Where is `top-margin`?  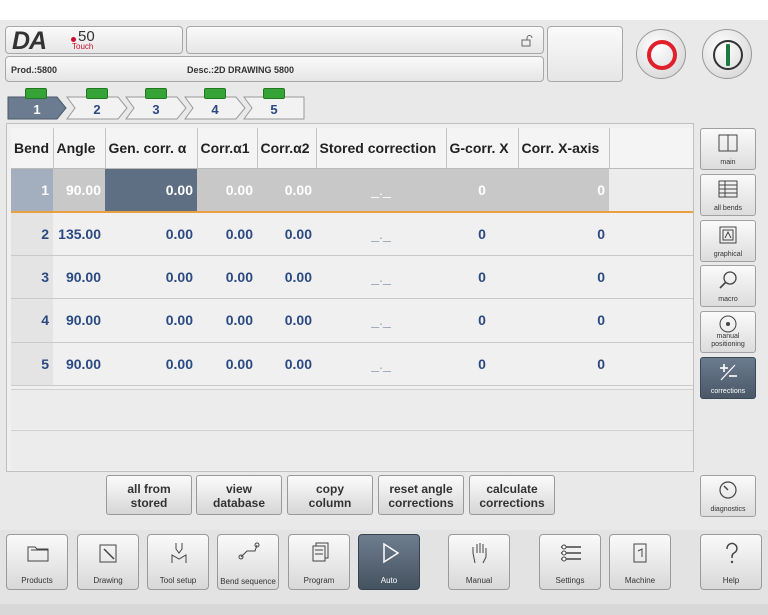 top-margin is located at coordinates (384, 10).